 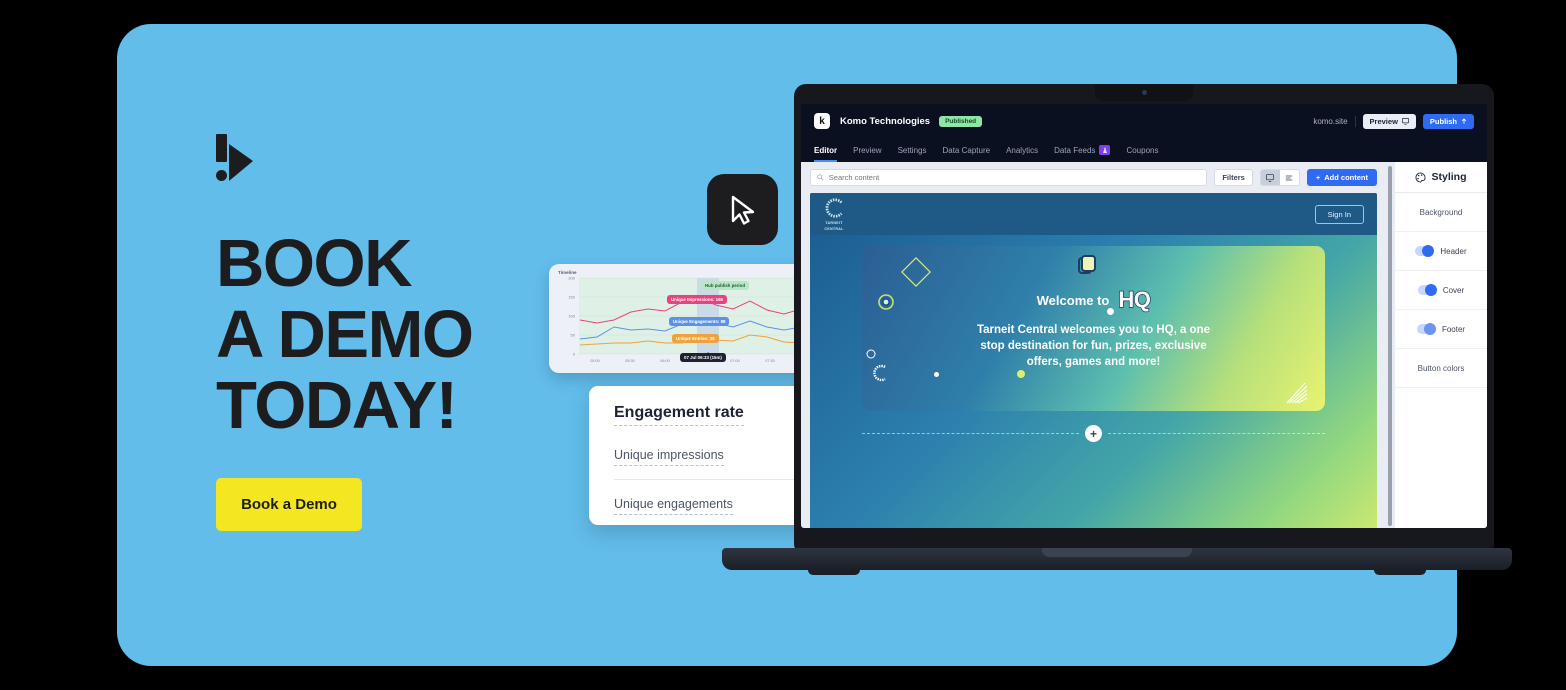 What do you see at coordinates (1073, 300) in the screenshot?
I see `cover-welcome-prefix: Welcome to` at bounding box center [1073, 300].